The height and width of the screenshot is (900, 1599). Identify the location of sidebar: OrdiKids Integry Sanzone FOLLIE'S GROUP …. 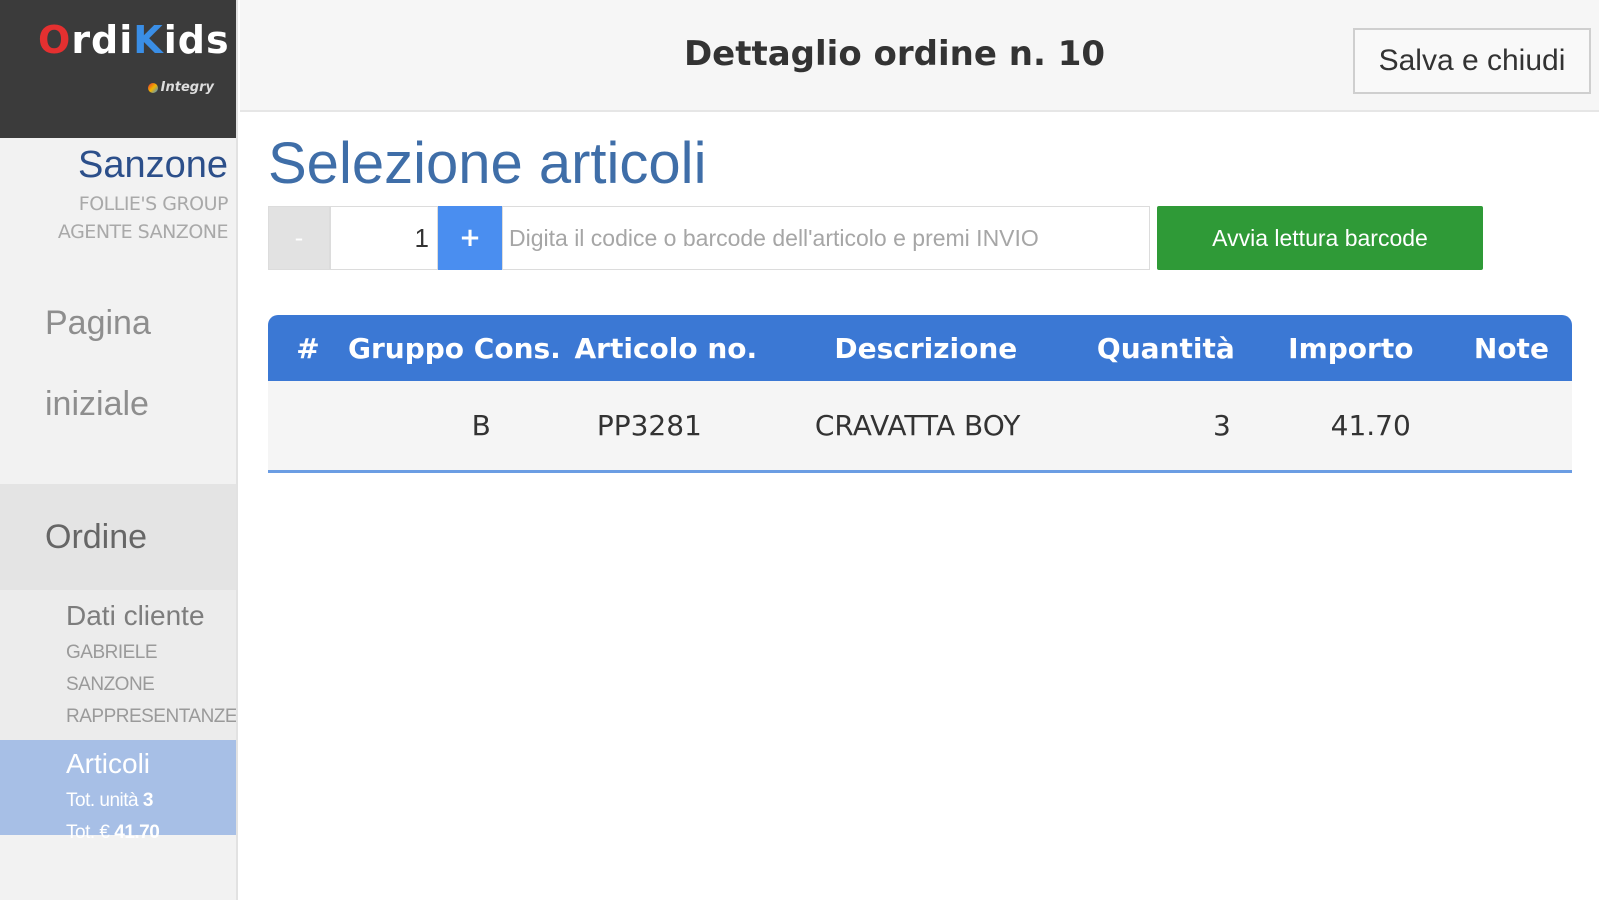
(119, 450).